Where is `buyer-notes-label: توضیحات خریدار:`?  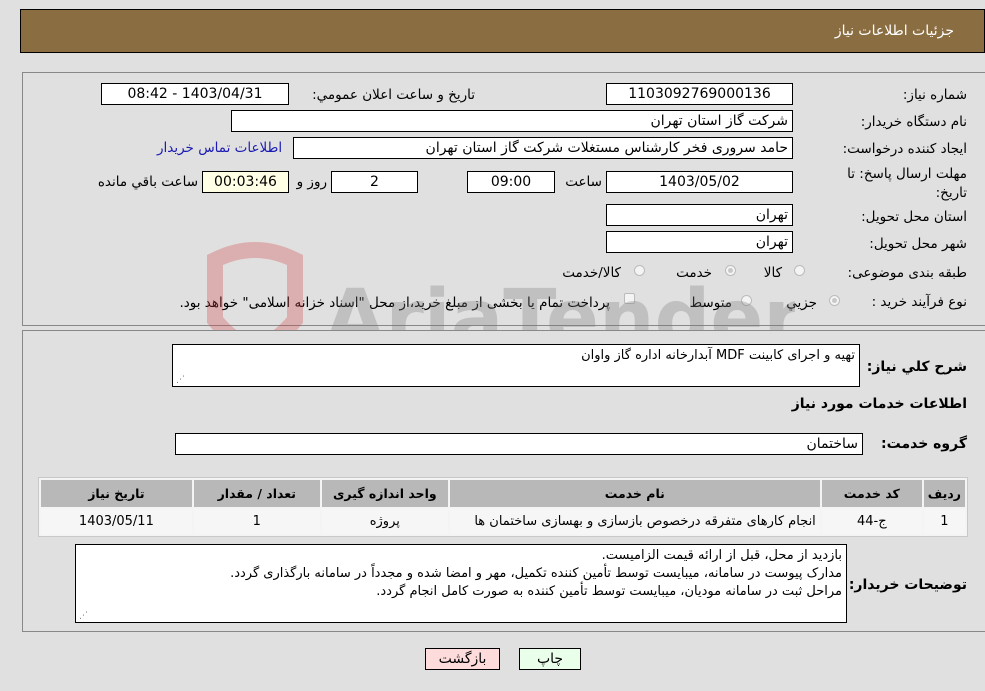 buyer-notes-label: توضیحات خریدار: is located at coordinates (907, 585).